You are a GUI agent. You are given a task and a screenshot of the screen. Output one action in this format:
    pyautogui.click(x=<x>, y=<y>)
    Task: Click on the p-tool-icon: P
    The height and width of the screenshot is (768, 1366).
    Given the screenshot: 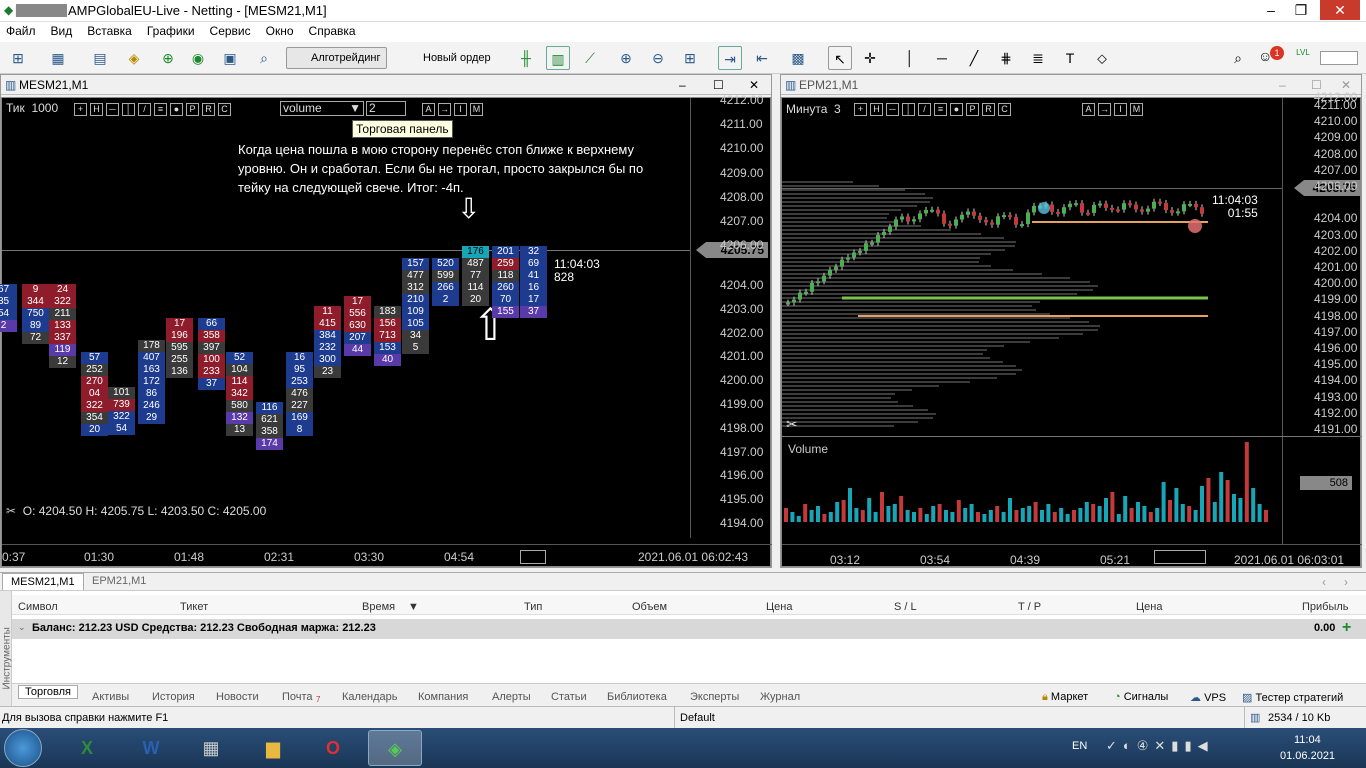 What is the action you would take?
    pyautogui.click(x=192, y=109)
    